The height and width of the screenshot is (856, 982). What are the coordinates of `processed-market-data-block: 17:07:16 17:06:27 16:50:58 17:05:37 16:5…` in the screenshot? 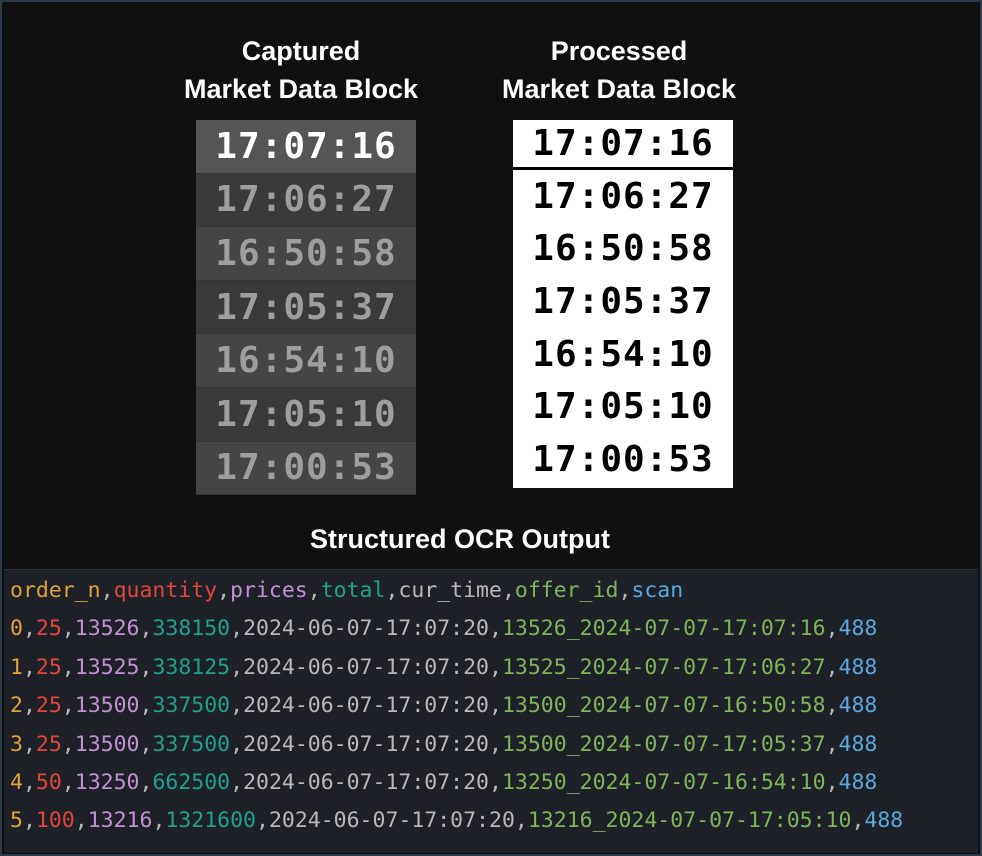 It's located at (623, 304).